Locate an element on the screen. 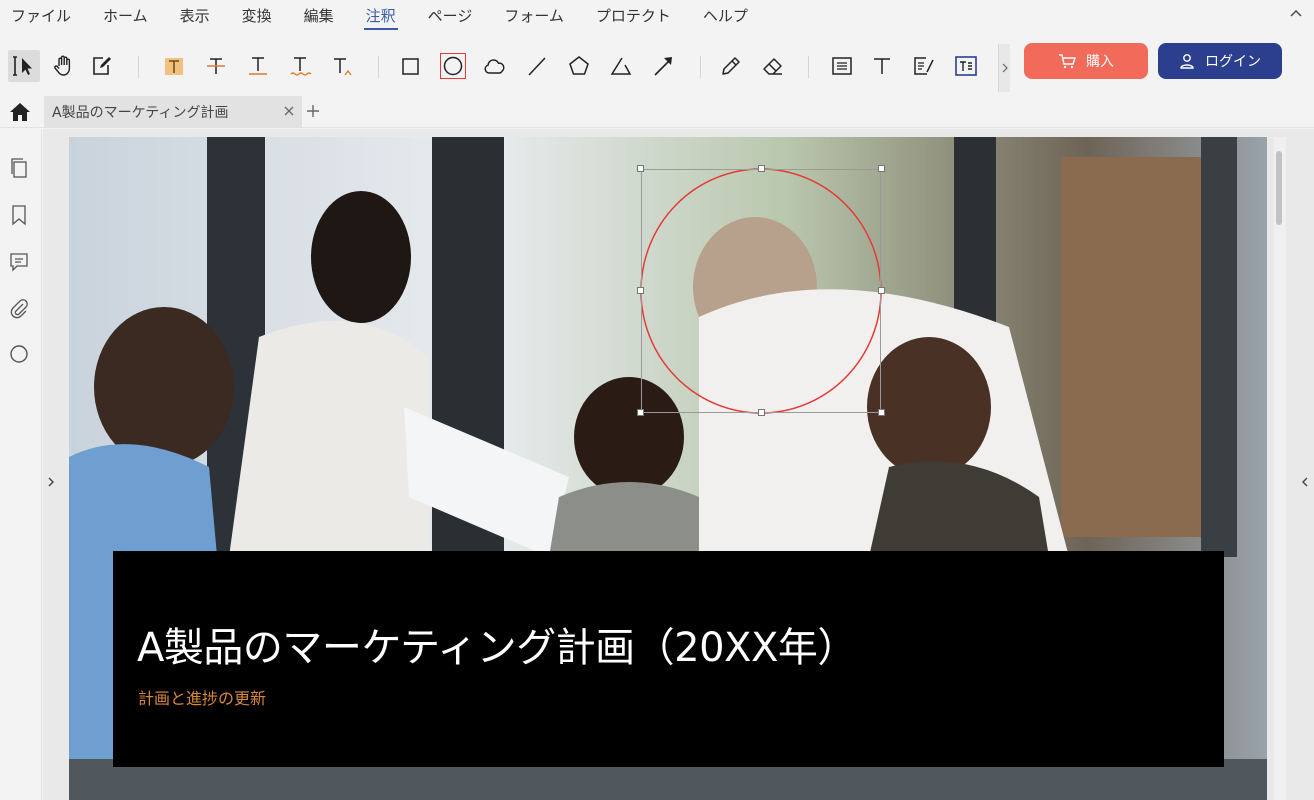  underline-tool-button is located at coordinates (258, 66).